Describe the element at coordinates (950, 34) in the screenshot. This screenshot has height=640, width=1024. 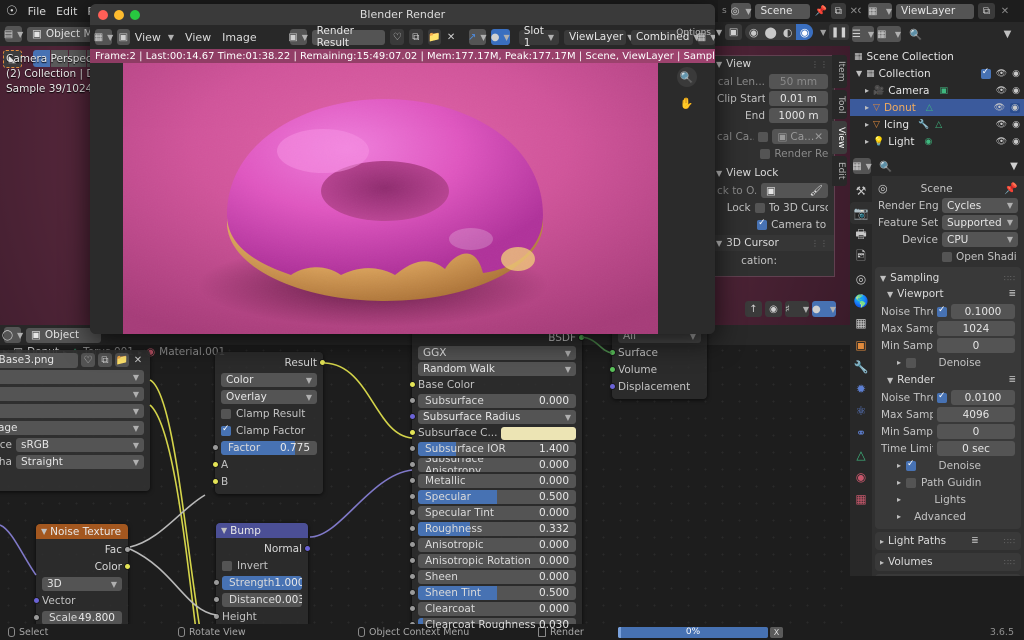
I see `search-input: 🔍` at that location.